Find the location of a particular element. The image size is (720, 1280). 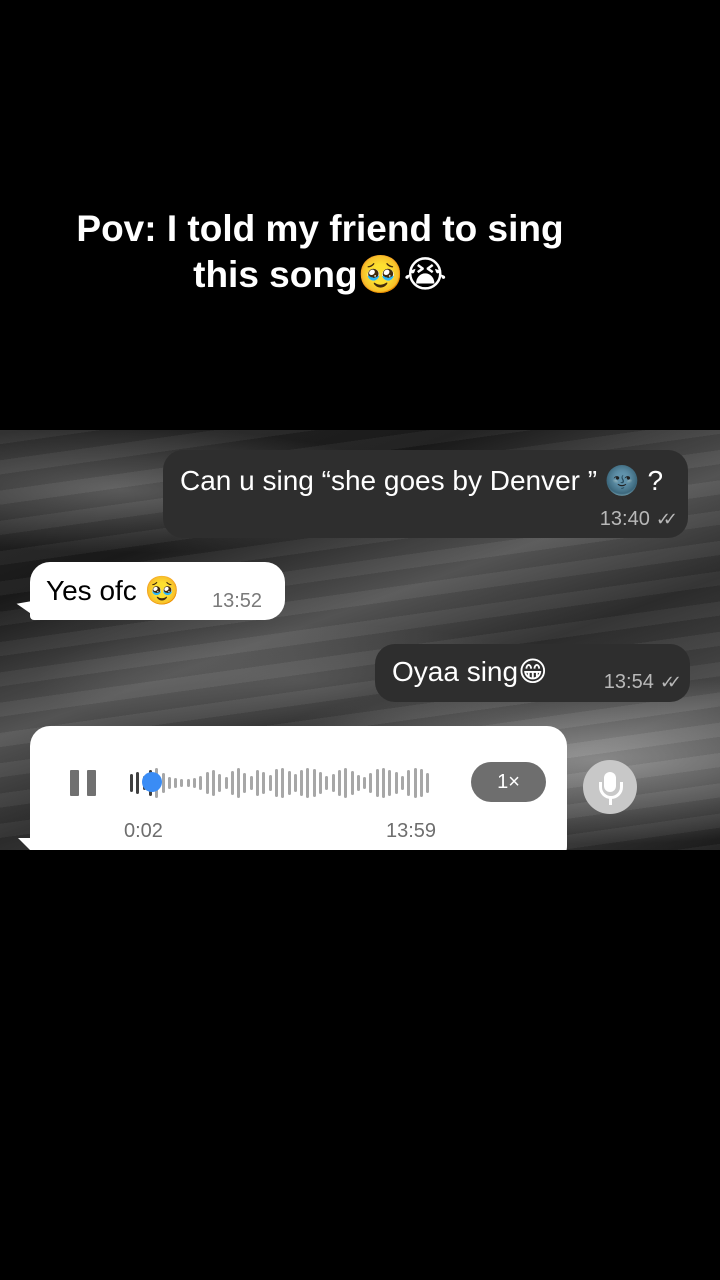

message-time: 13:40 is located at coordinates (624, 519).